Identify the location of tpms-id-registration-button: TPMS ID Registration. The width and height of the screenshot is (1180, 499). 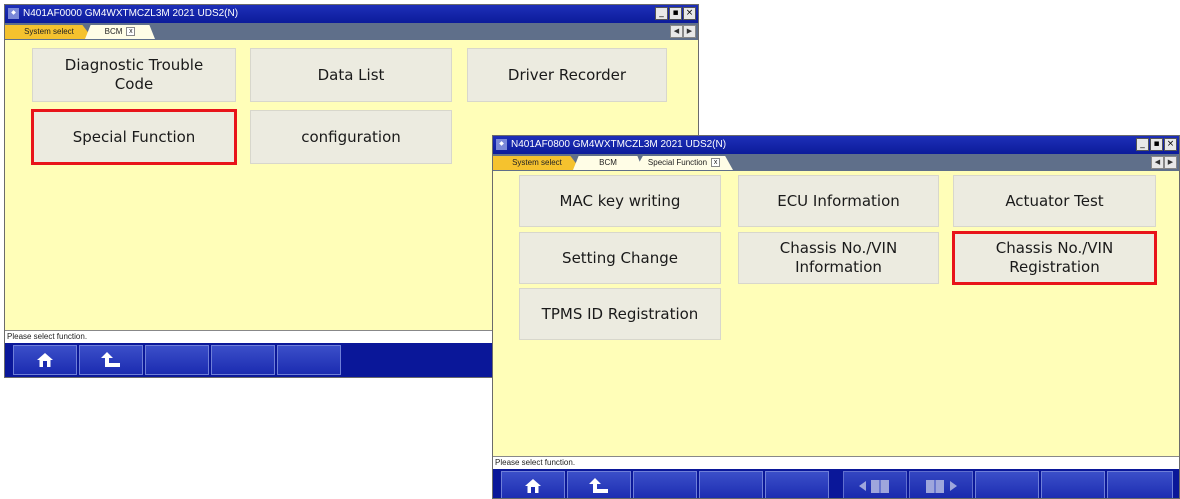
(620, 314).